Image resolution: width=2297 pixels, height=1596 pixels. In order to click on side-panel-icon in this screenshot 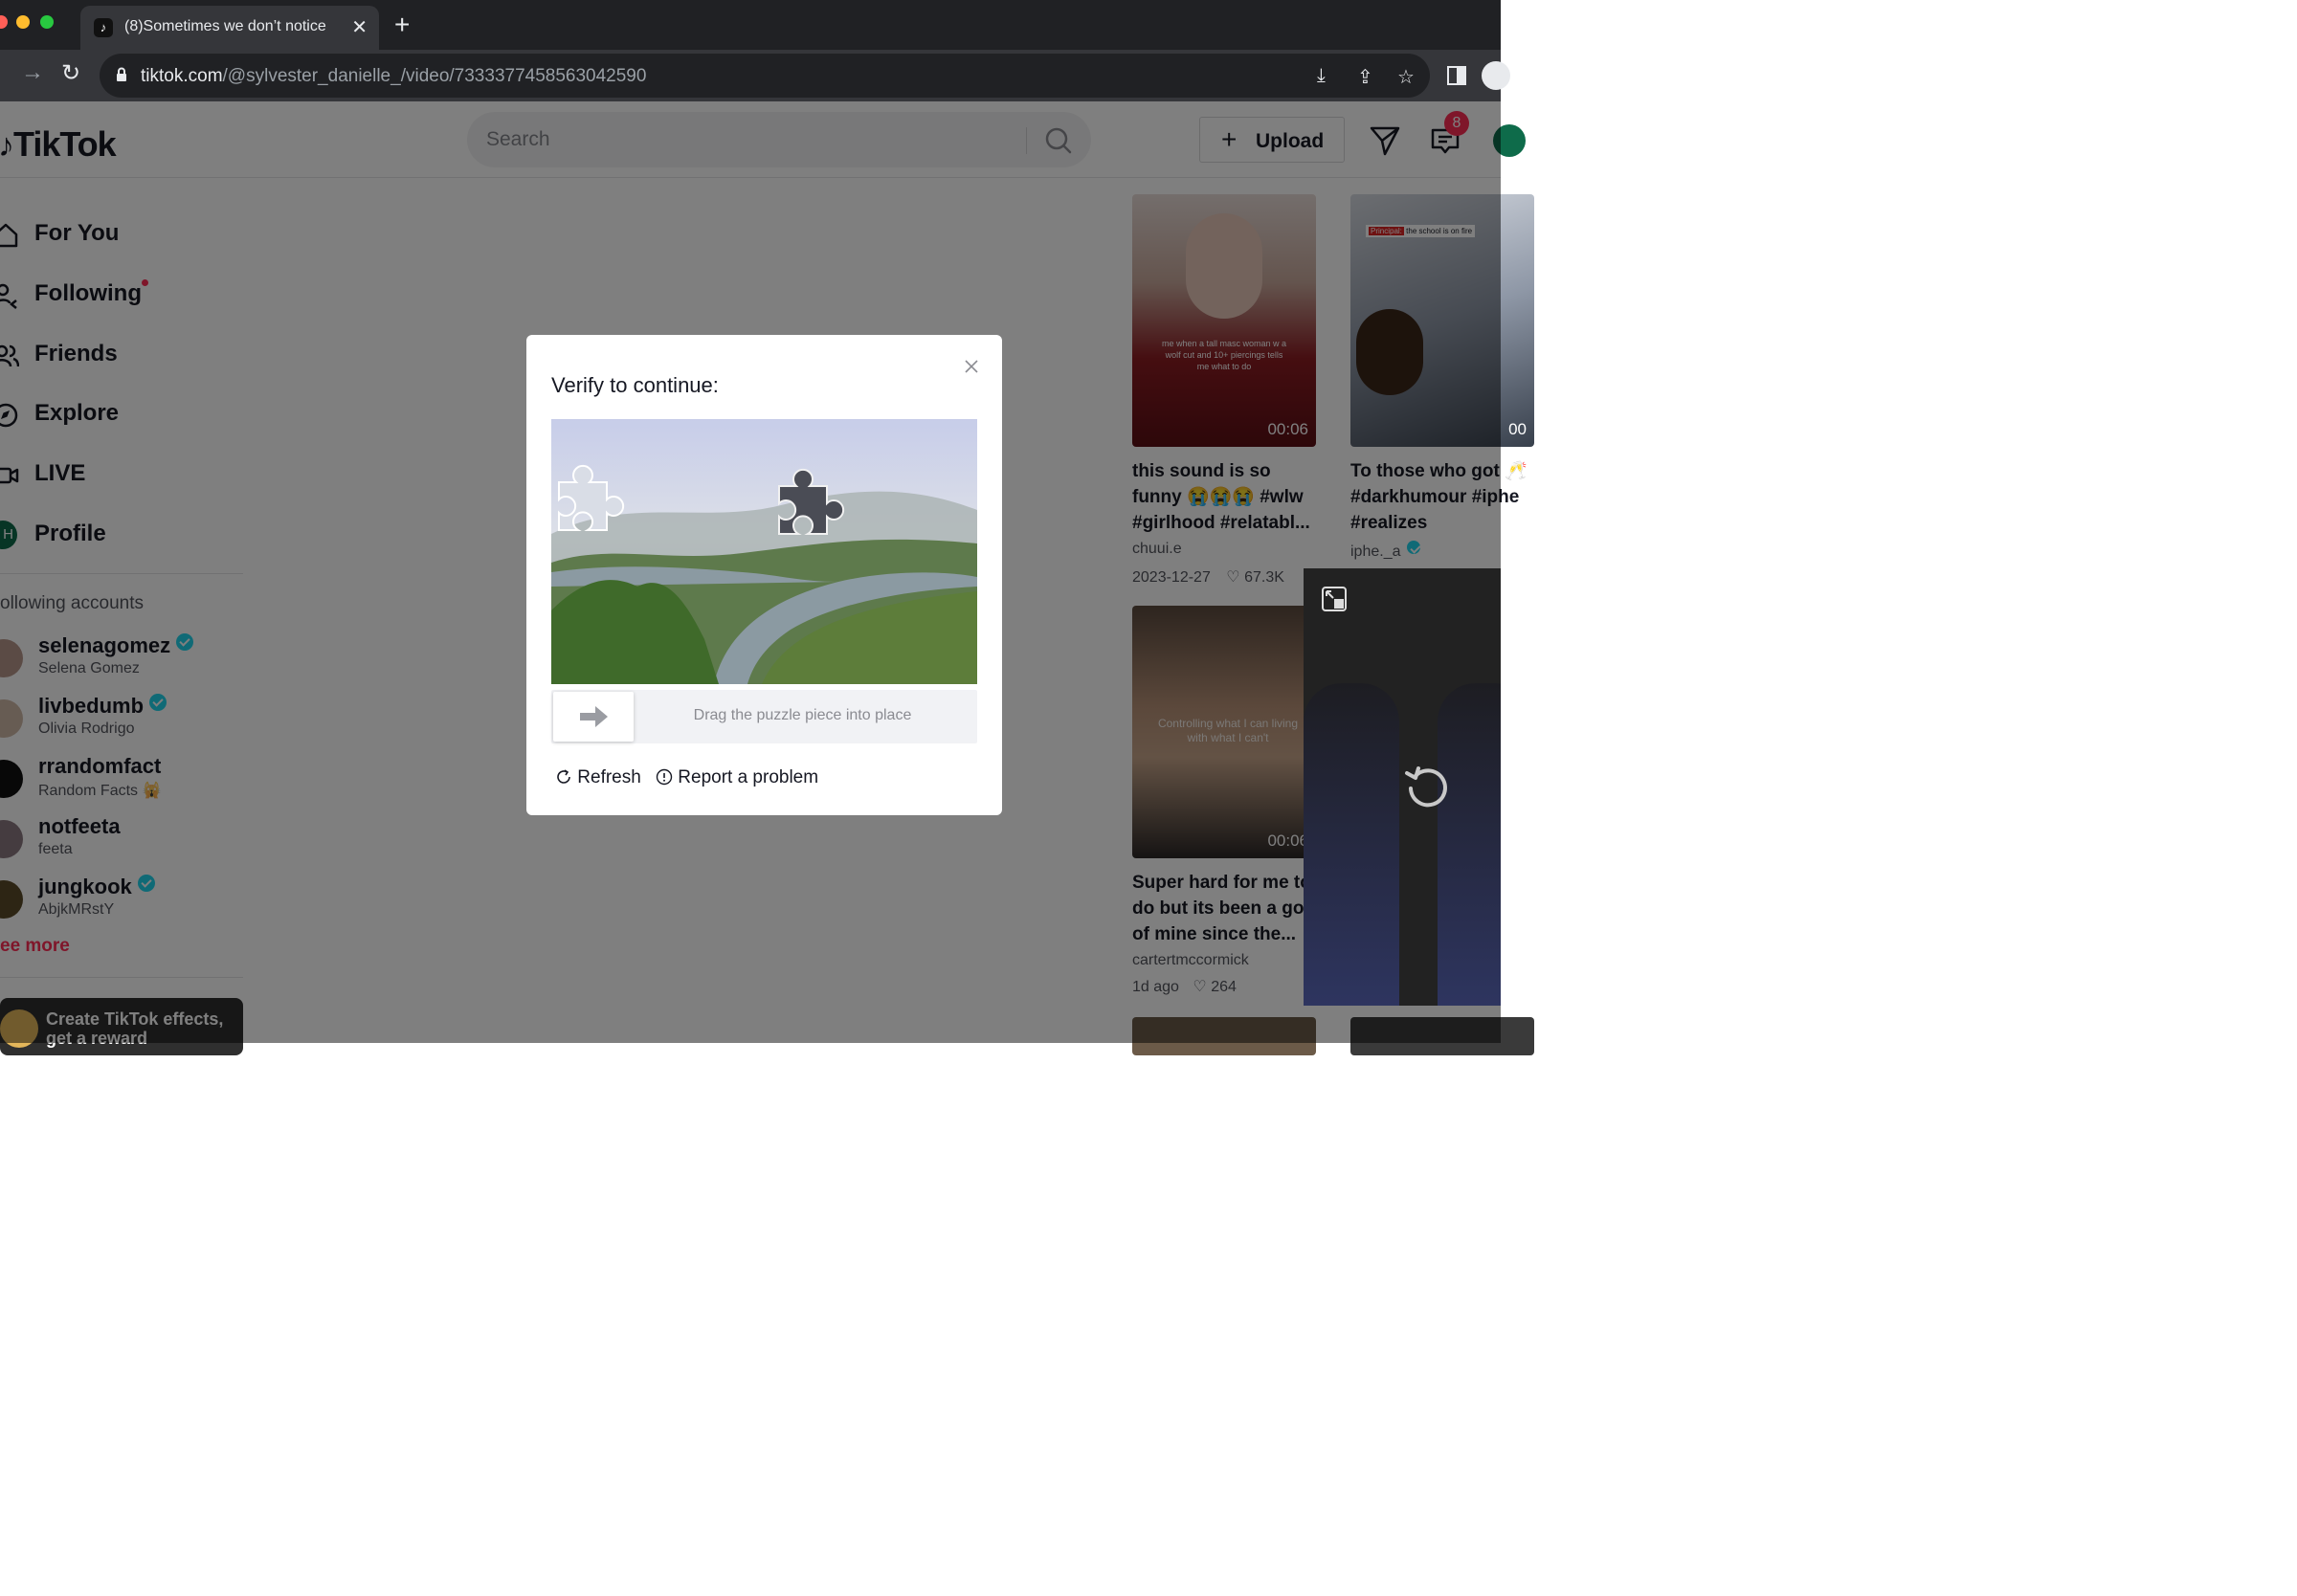, I will do `click(1456, 75)`.